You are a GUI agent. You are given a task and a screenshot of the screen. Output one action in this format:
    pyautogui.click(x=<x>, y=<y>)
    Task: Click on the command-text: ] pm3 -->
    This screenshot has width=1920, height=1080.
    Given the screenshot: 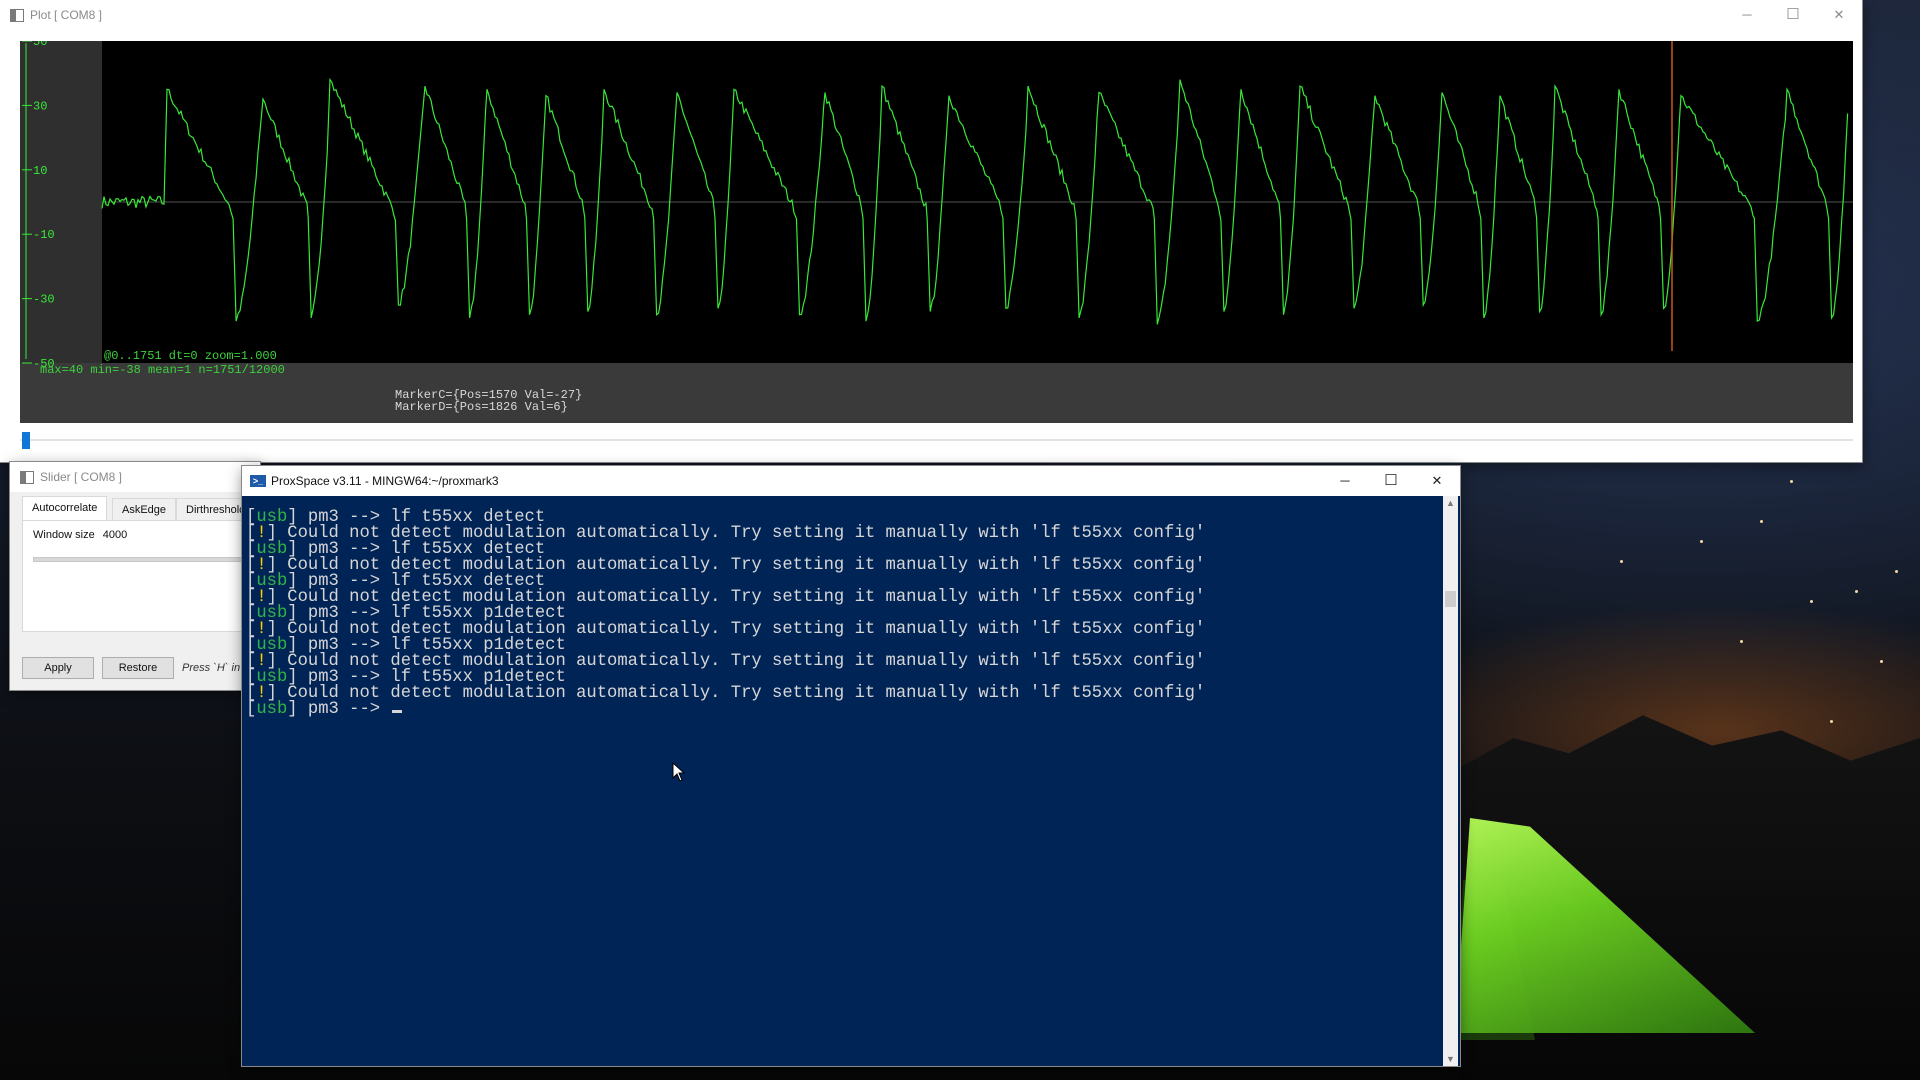 What is the action you would take?
    pyautogui.click(x=339, y=709)
    